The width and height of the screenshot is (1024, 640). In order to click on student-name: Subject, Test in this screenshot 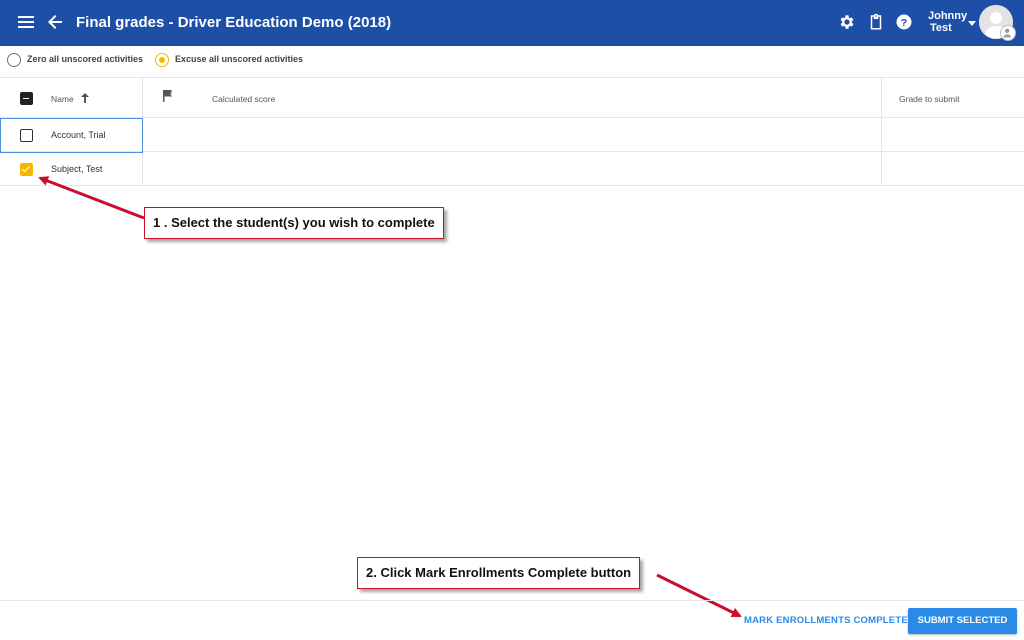, I will do `click(77, 169)`.